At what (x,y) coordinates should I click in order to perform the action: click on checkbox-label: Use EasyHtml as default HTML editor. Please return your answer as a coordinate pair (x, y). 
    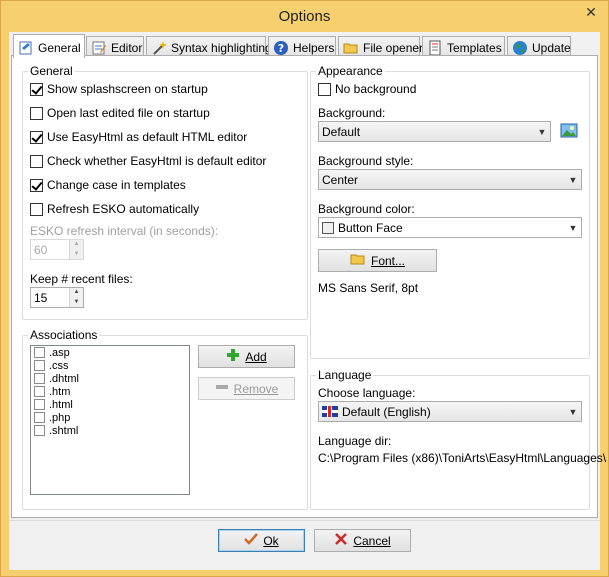
    Looking at the image, I should click on (147, 137).